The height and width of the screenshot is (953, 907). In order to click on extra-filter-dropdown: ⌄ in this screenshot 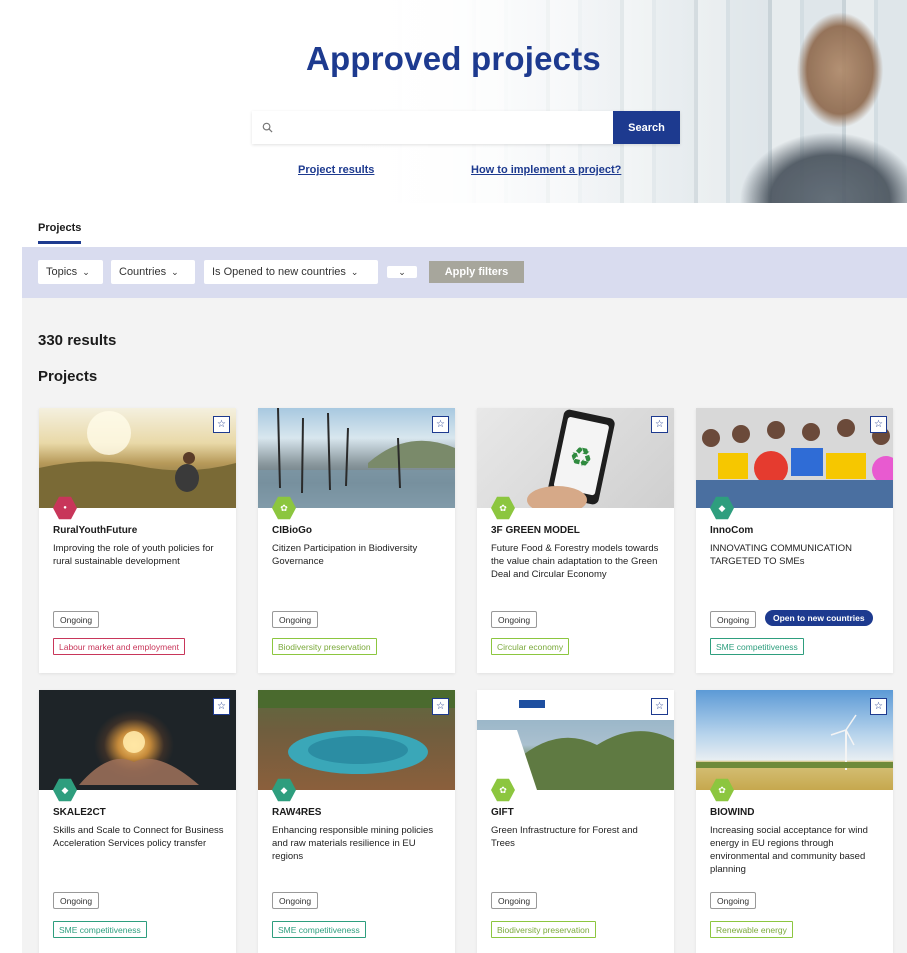, I will do `click(402, 272)`.